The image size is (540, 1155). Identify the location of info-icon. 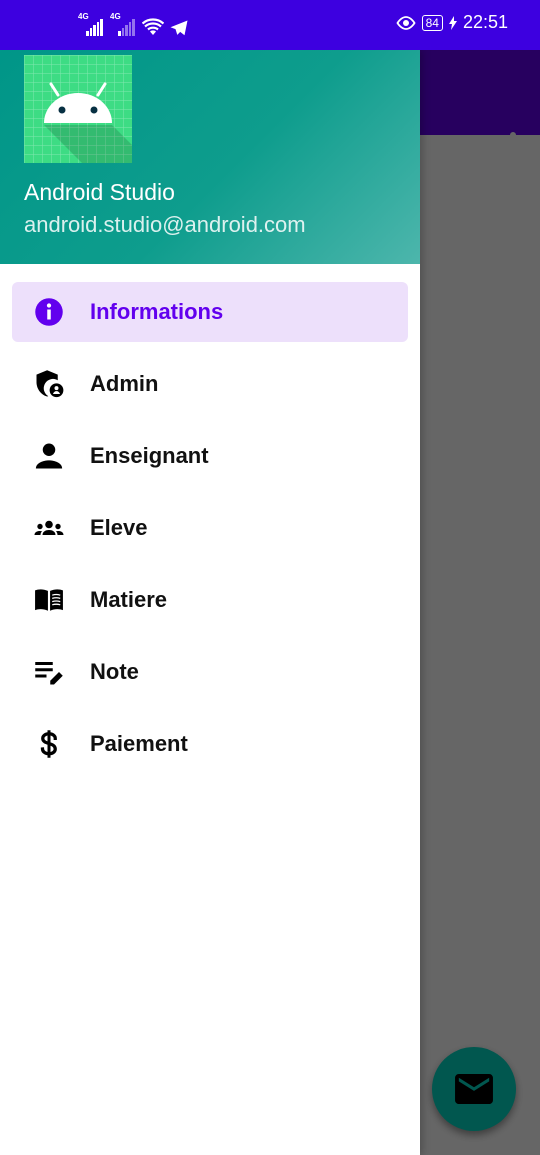
(49, 312).